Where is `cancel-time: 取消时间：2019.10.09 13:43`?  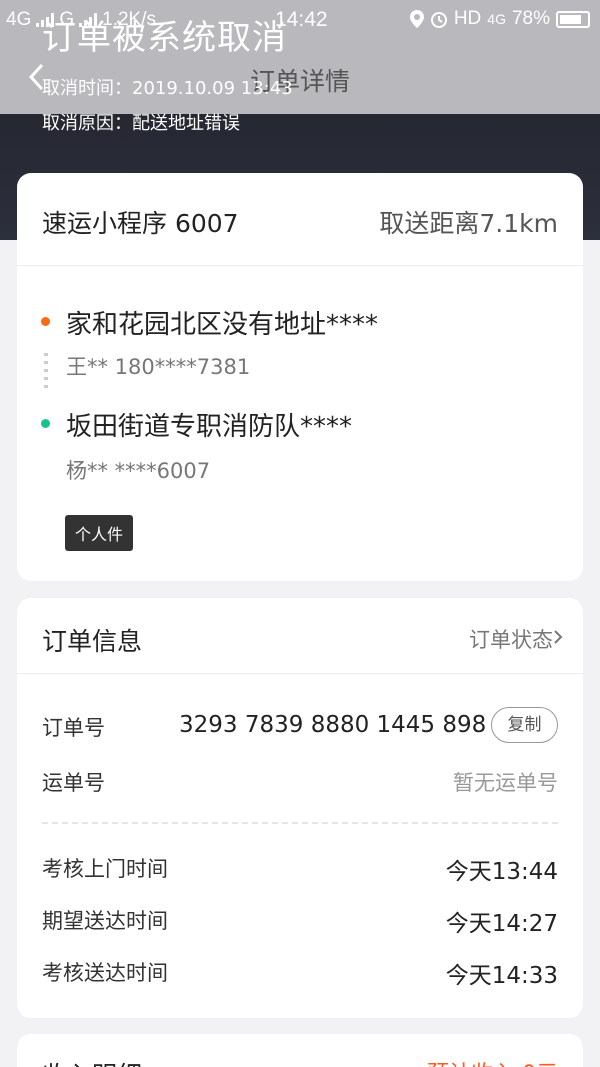
cancel-time: 取消时间：2019.10.09 13:43 is located at coordinates (167, 88).